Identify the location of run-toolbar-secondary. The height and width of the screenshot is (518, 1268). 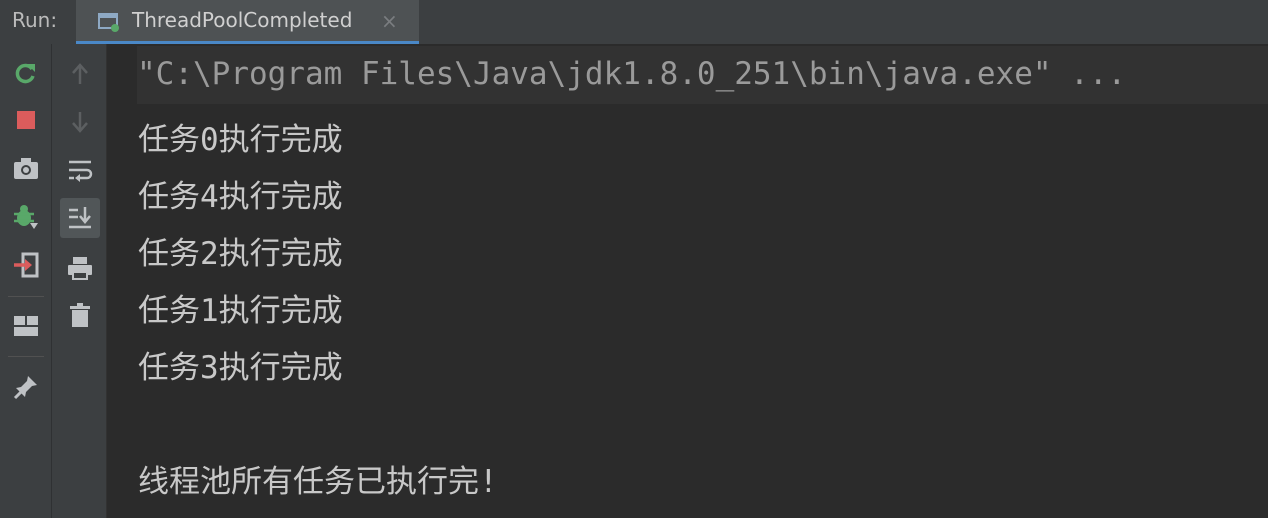
(79, 281).